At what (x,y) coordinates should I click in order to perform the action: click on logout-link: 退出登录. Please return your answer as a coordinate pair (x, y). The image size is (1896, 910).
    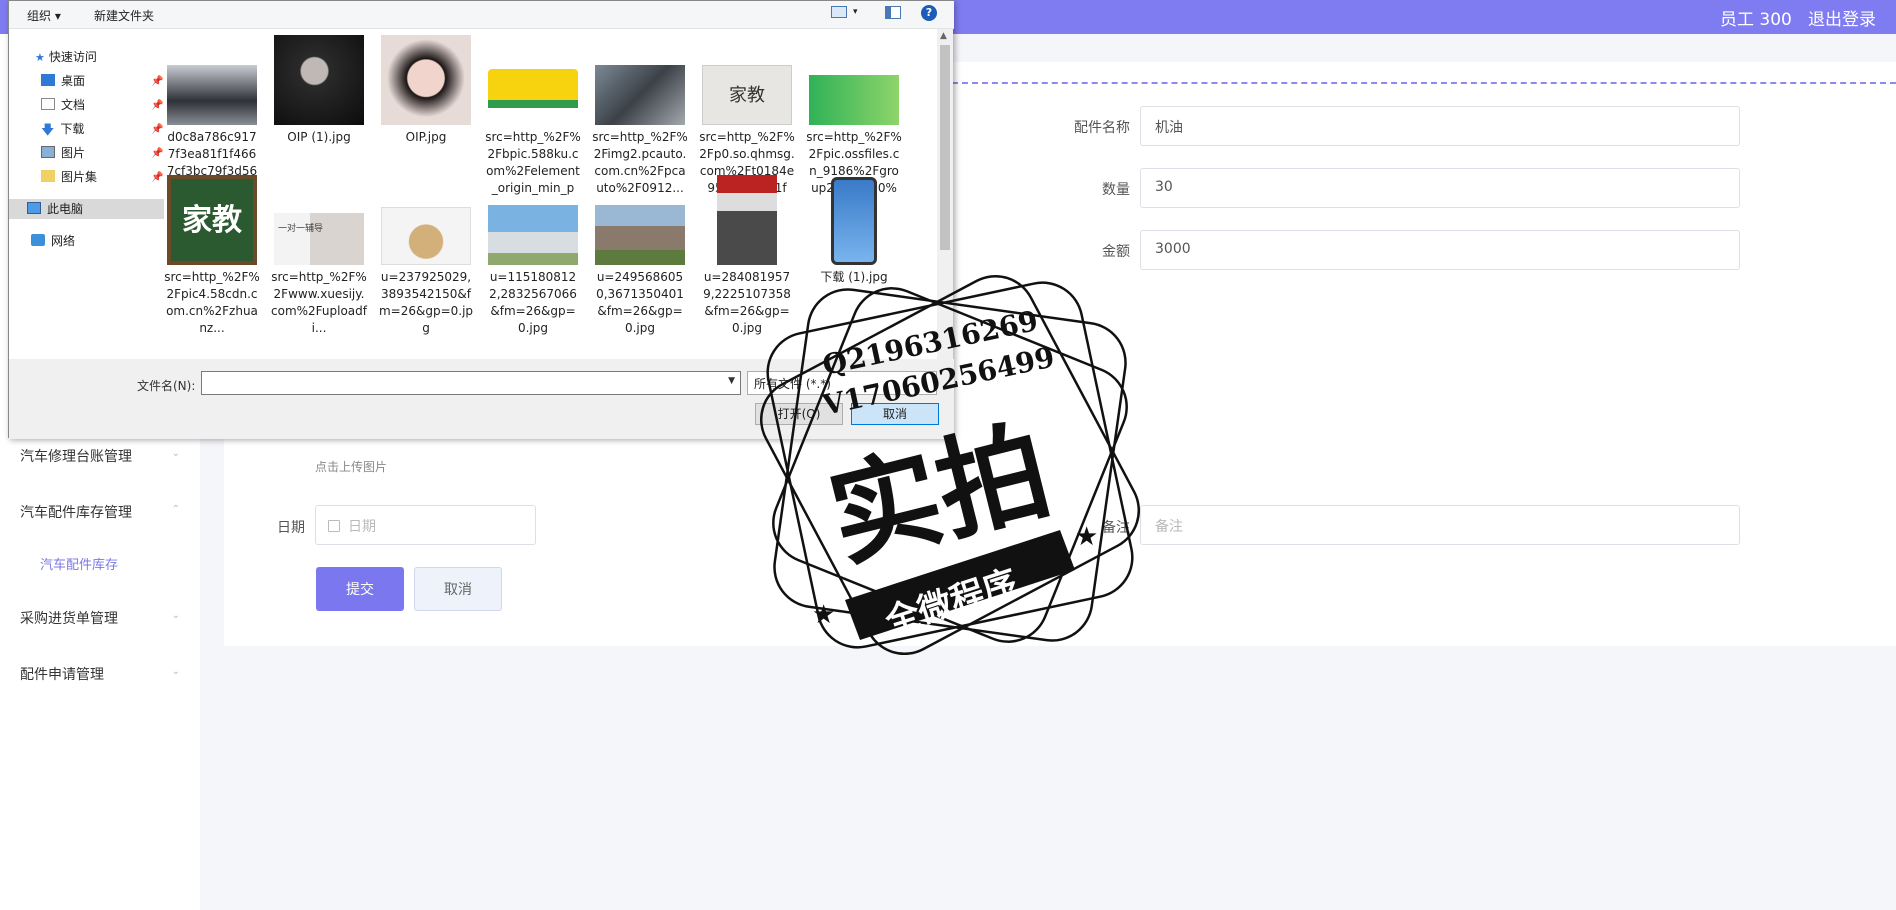
    Looking at the image, I should click on (1842, 17).